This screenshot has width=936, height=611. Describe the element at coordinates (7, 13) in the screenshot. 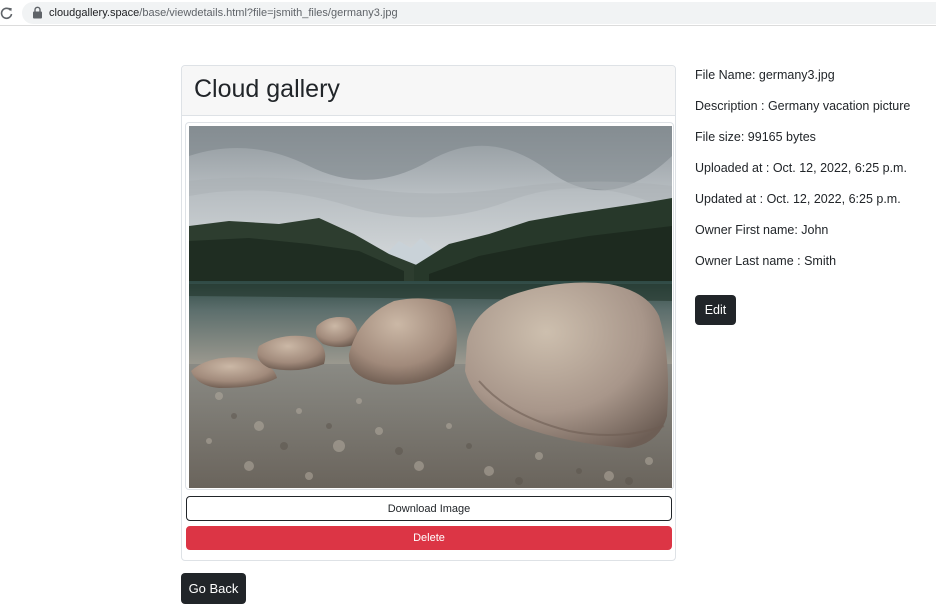

I see `reload-icon` at that location.